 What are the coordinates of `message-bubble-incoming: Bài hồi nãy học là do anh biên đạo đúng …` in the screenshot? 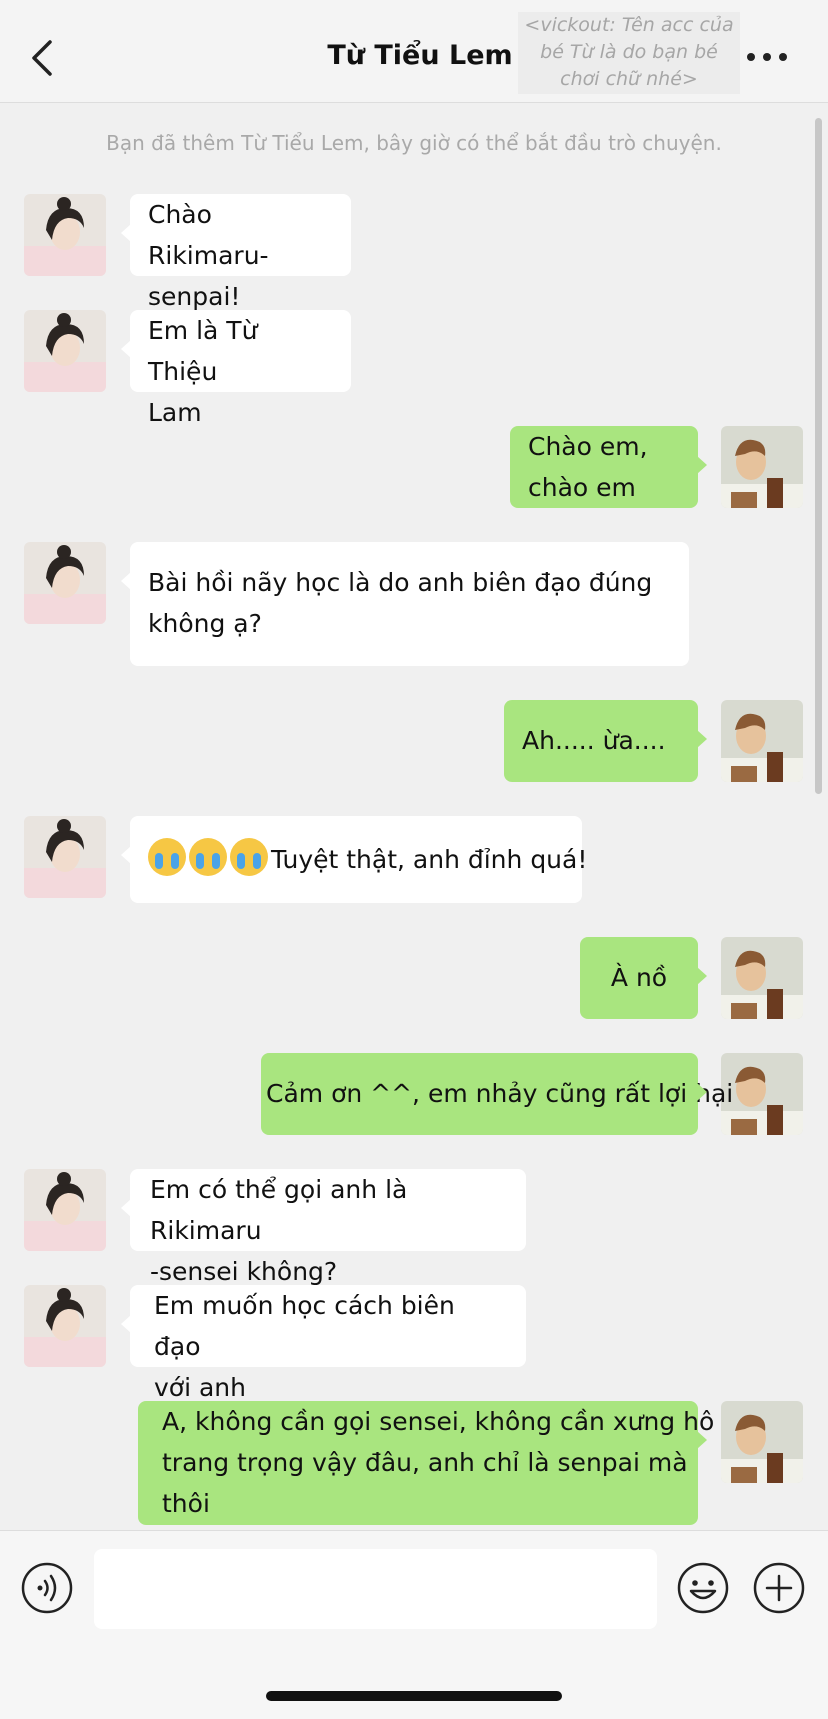 It's located at (405, 604).